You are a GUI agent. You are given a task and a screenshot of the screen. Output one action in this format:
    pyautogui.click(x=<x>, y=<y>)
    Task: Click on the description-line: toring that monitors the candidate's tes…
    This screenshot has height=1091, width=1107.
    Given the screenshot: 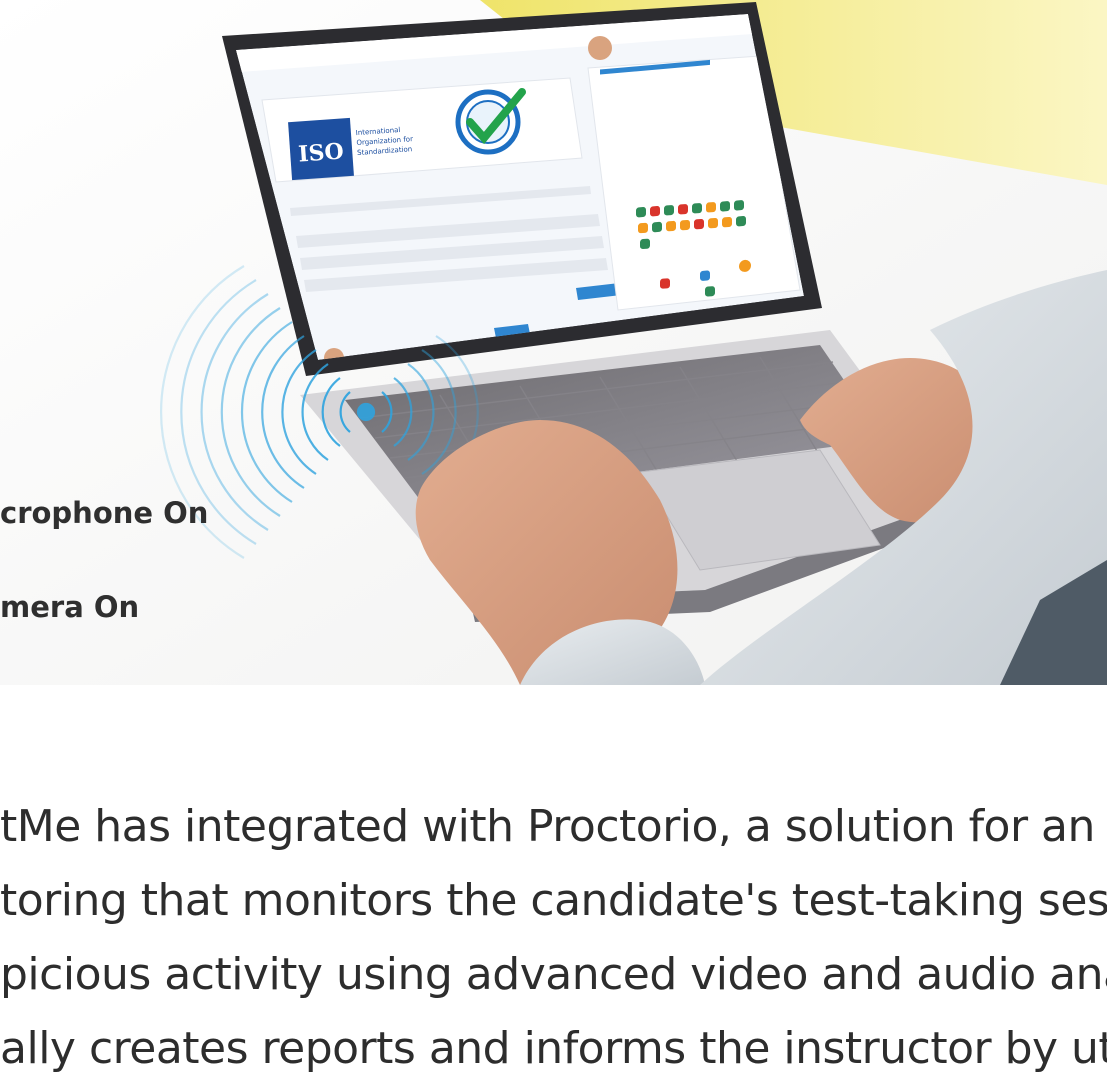 What is the action you would take?
    pyautogui.click(x=553, y=900)
    